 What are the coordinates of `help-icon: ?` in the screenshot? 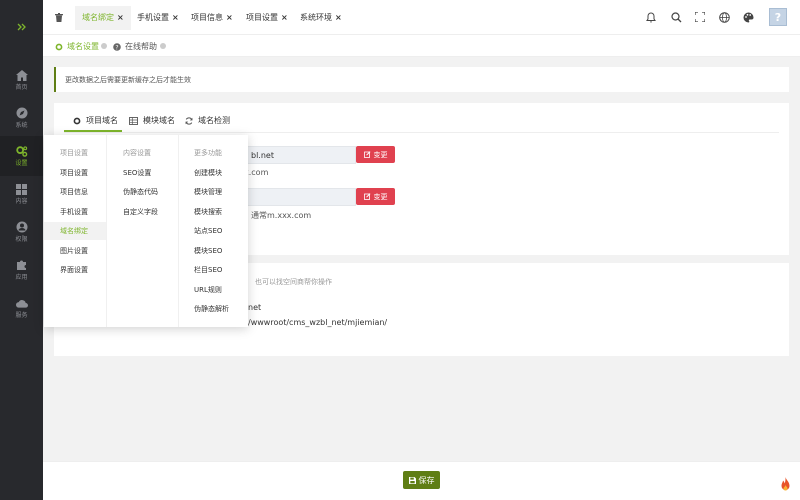 It's located at (117, 46).